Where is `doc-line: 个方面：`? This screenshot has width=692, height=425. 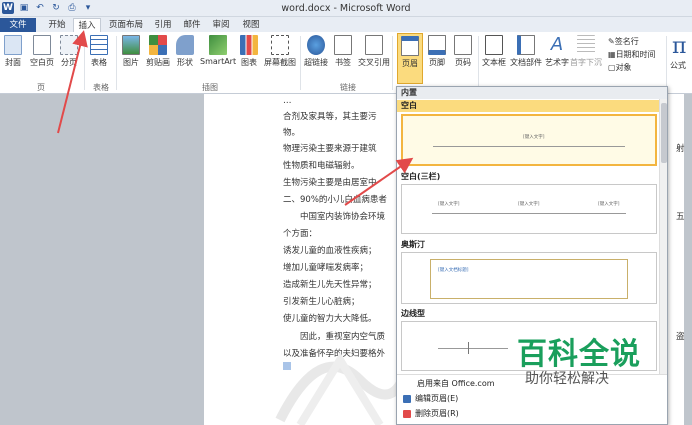
doc-line: 个方面： is located at coordinates (300, 234).